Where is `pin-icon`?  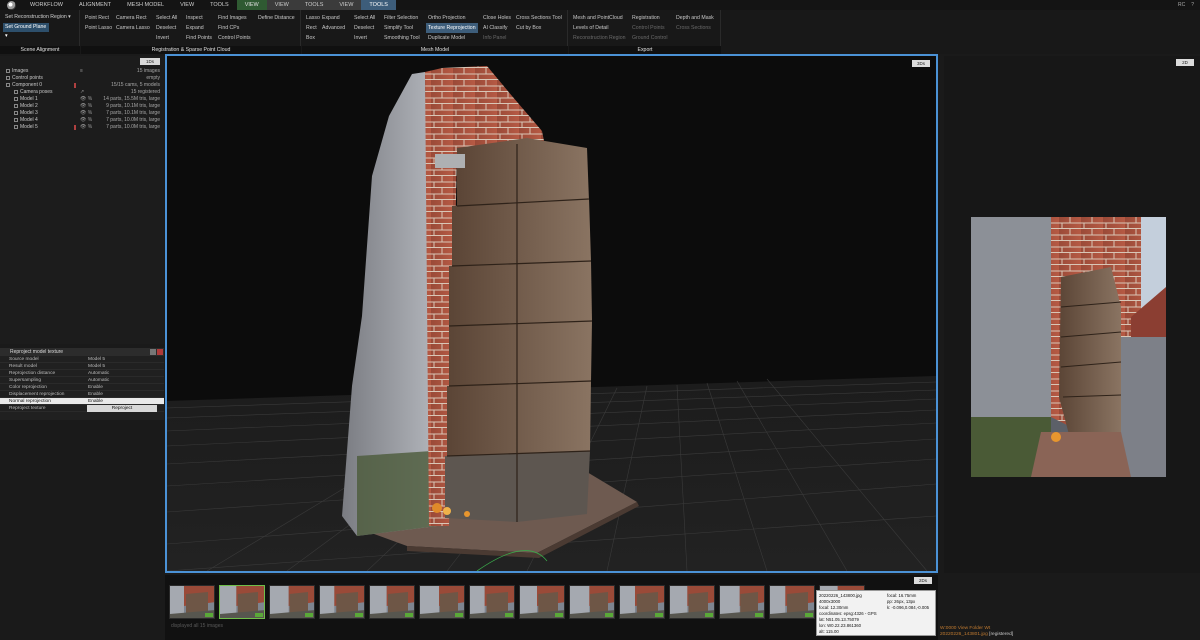 pin-icon is located at coordinates (153, 352).